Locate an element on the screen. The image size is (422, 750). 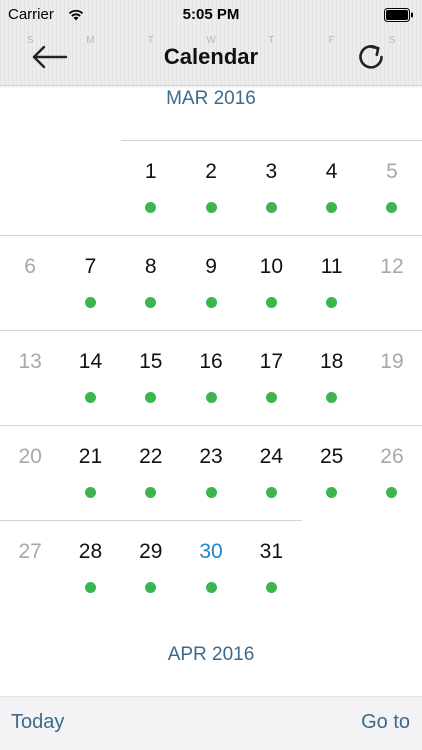
day-cell: 24 is located at coordinates (271, 472).